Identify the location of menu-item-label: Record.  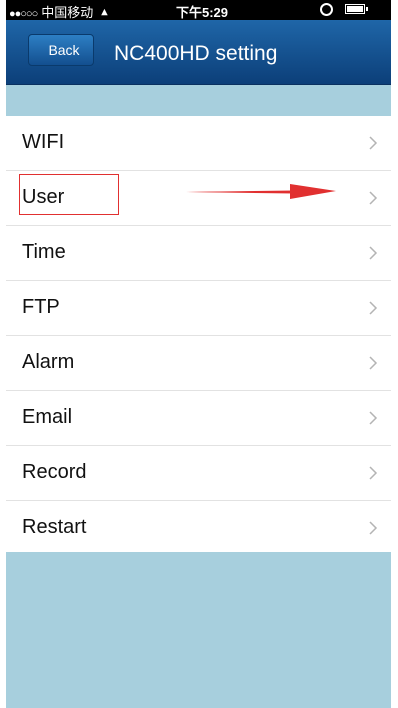
(54, 472).